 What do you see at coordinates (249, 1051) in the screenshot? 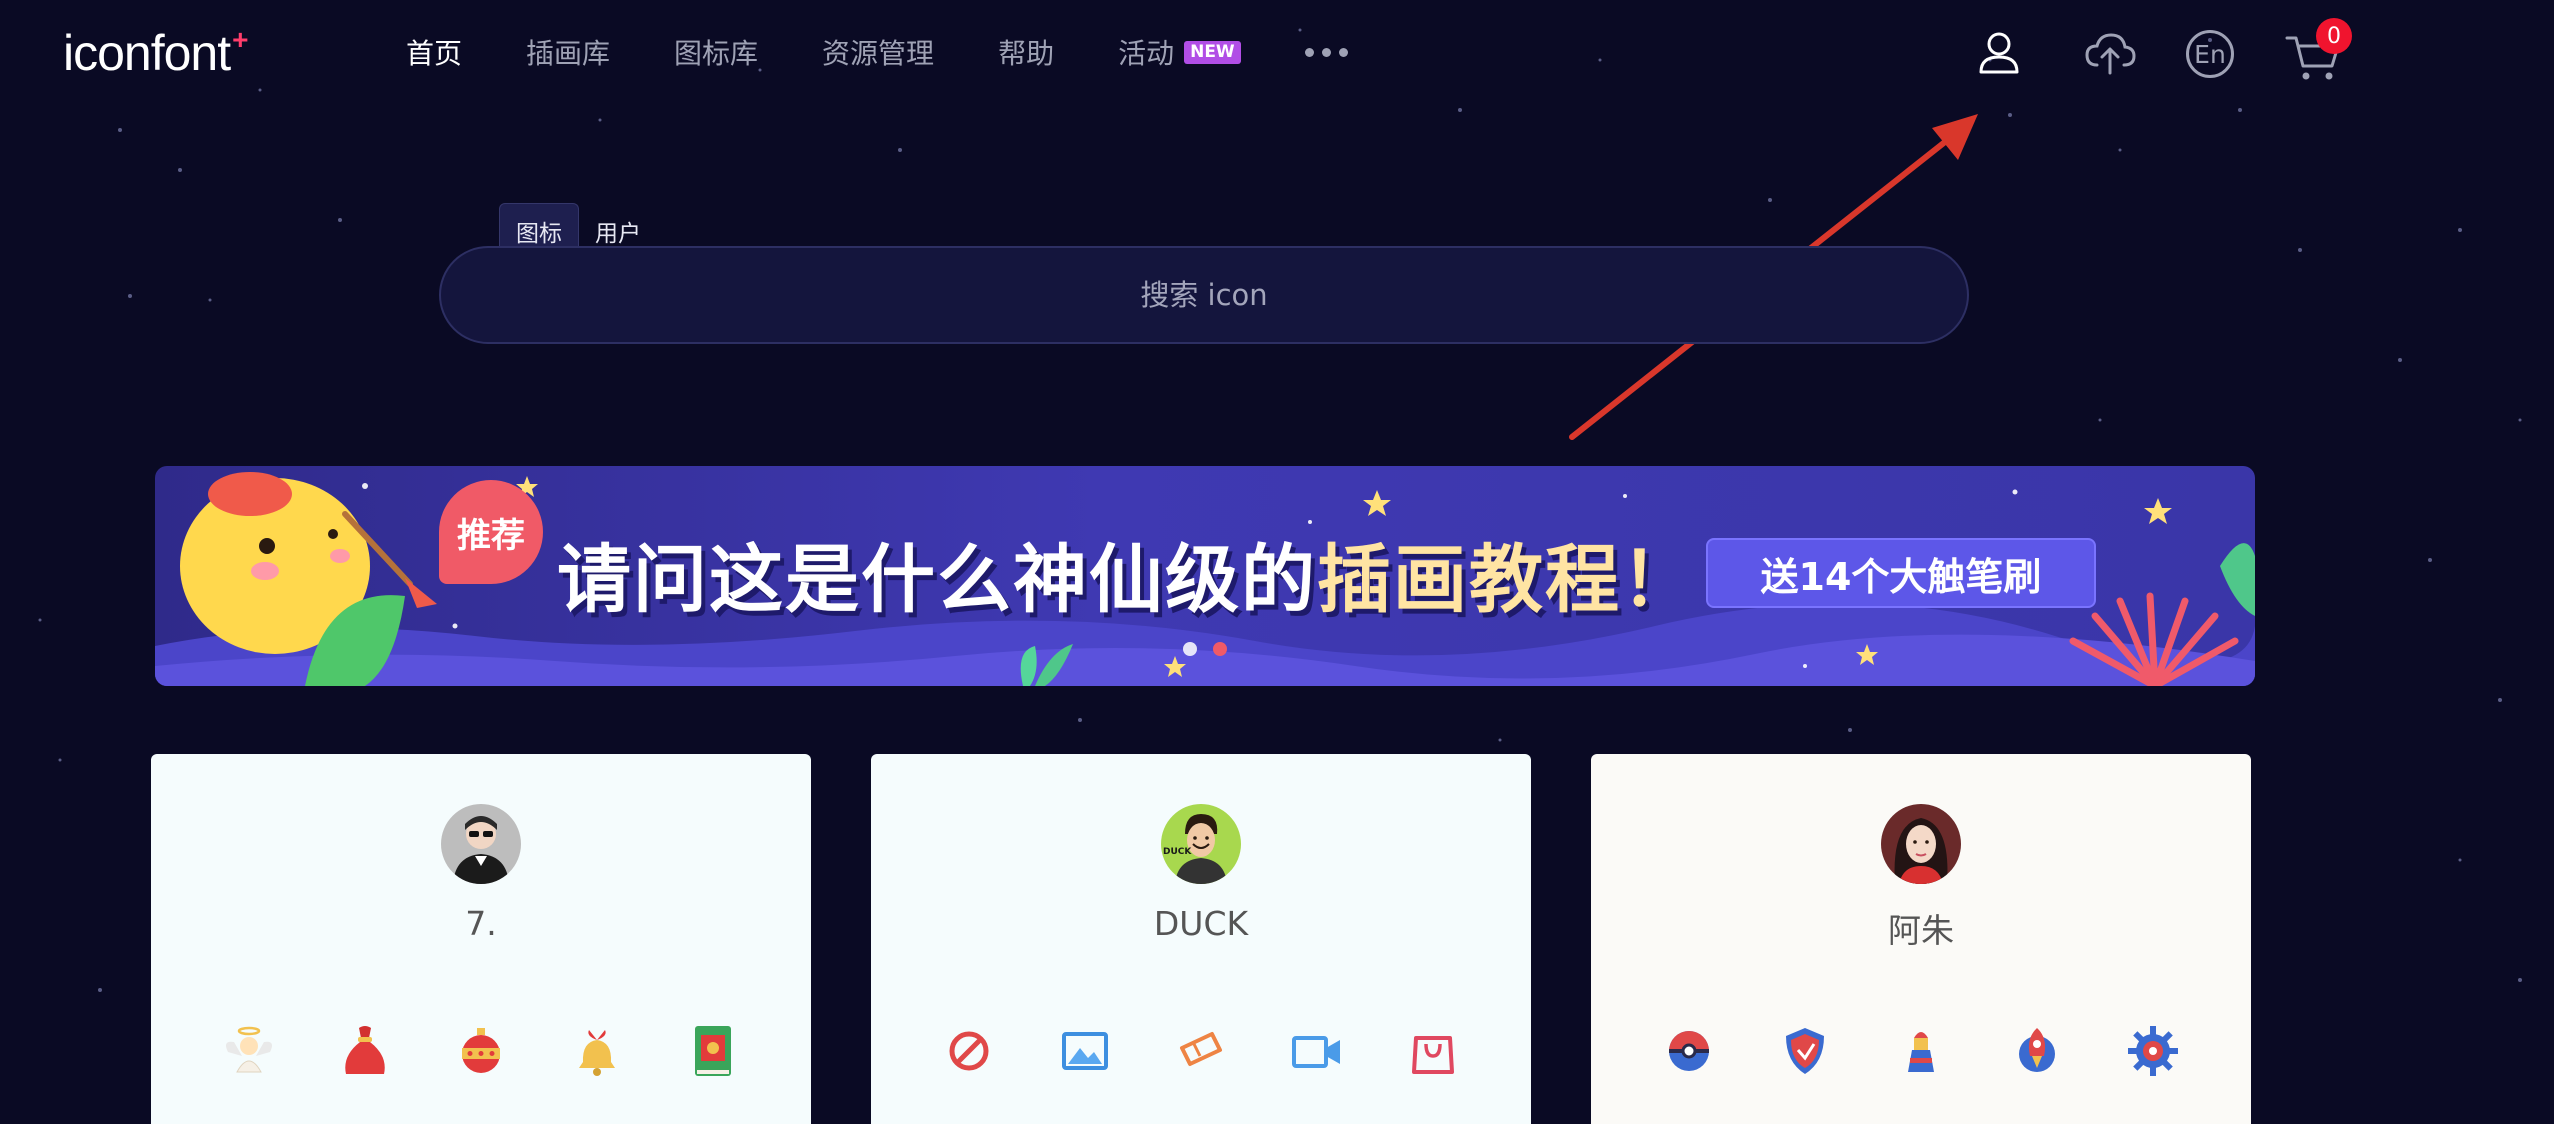
I see `angel-icon` at bounding box center [249, 1051].